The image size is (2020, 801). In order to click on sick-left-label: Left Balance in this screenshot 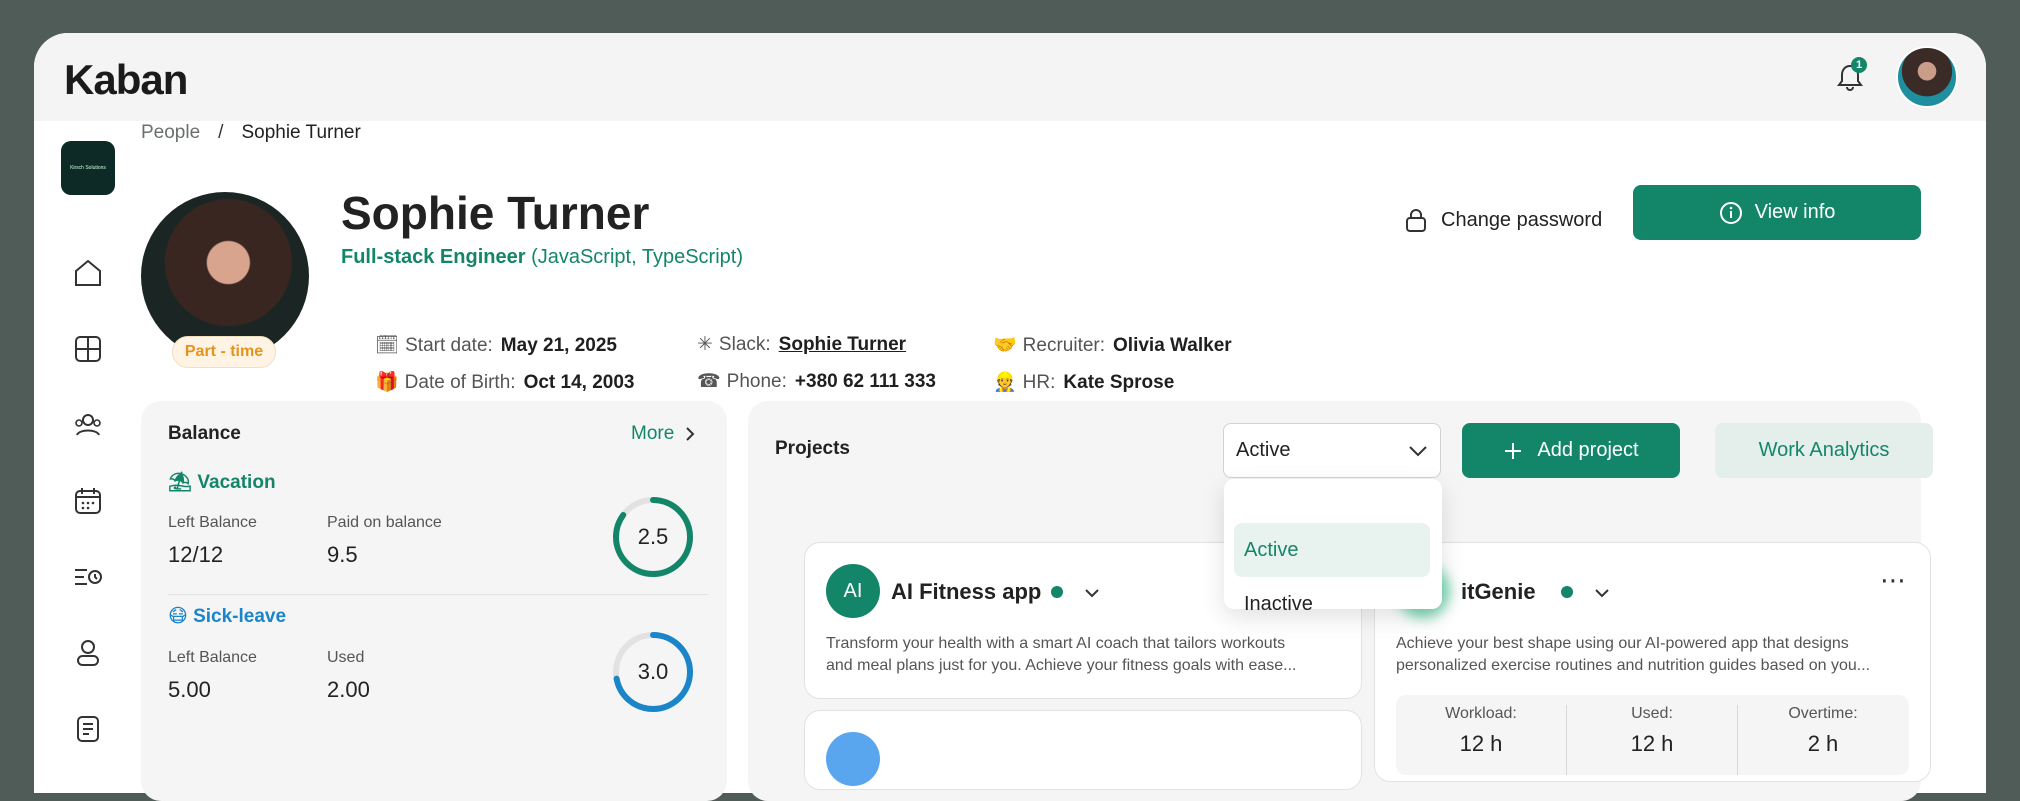, I will do `click(212, 657)`.